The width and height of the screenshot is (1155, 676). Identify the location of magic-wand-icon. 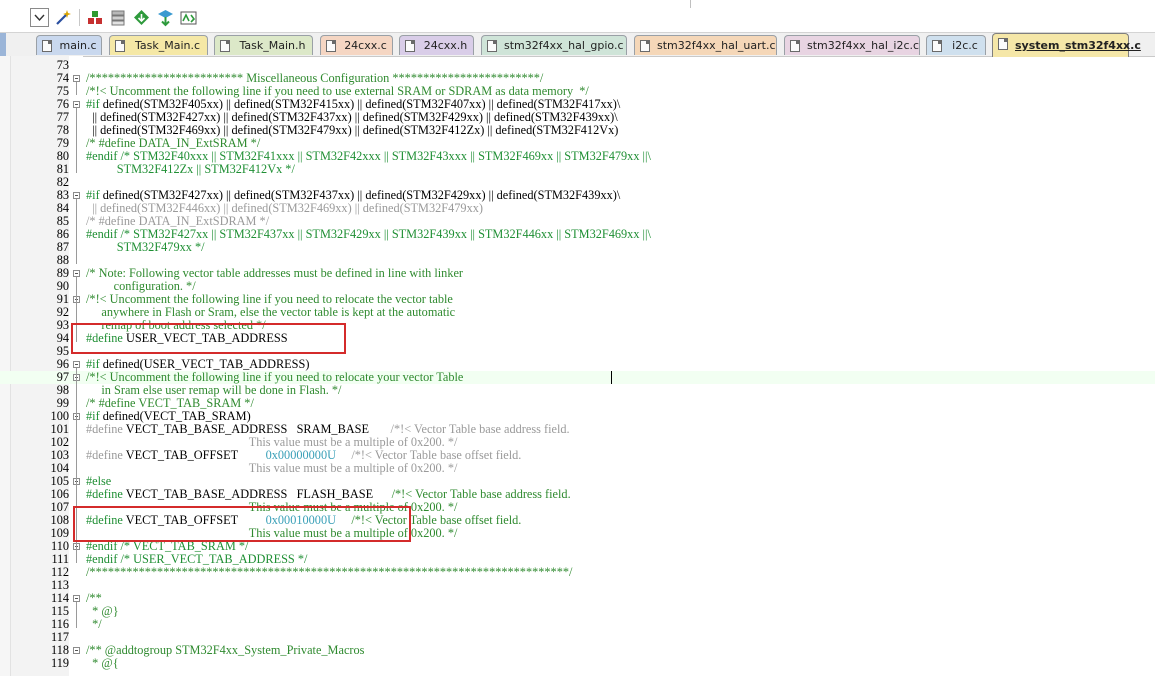
(63, 17).